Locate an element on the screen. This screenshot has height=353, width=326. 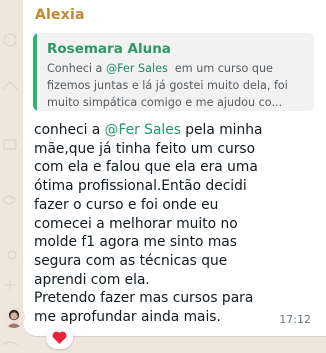
message-timestamp: 17:12 is located at coordinates (295, 319).